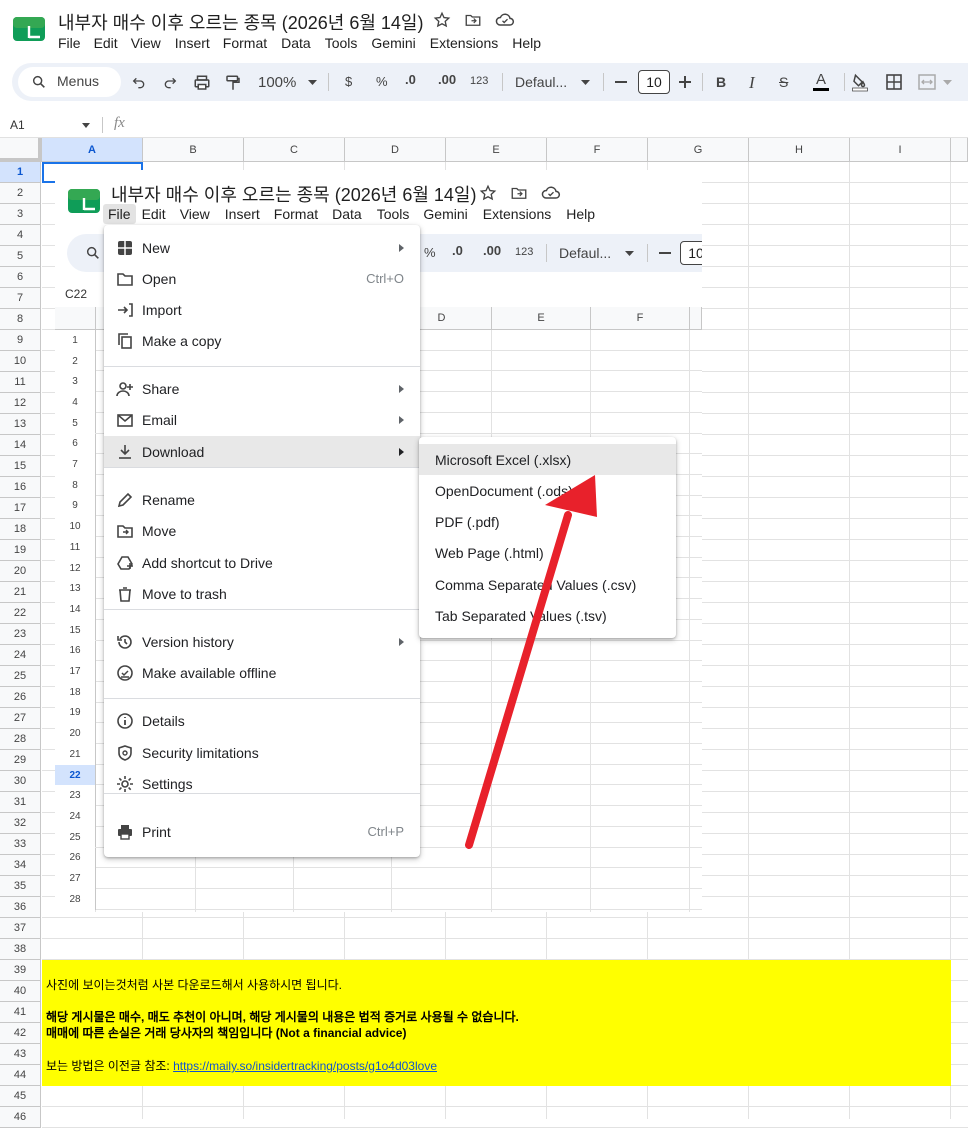 Image resolution: width=968 pixels, height=1128 pixels. What do you see at coordinates (20, 403) in the screenshot?
I see `row-header: 12` at bounding box center [20, 403].